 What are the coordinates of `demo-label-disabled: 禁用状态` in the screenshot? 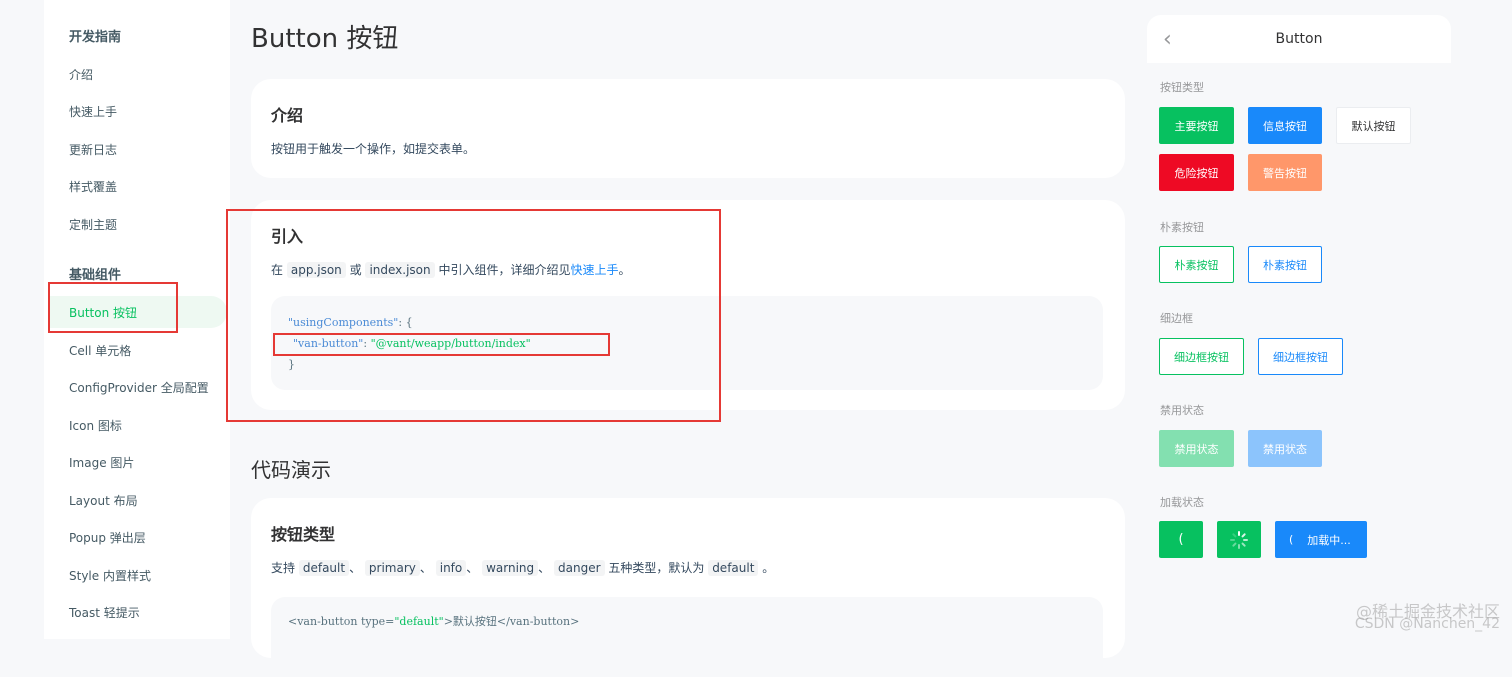 It's located at (1182, 410).